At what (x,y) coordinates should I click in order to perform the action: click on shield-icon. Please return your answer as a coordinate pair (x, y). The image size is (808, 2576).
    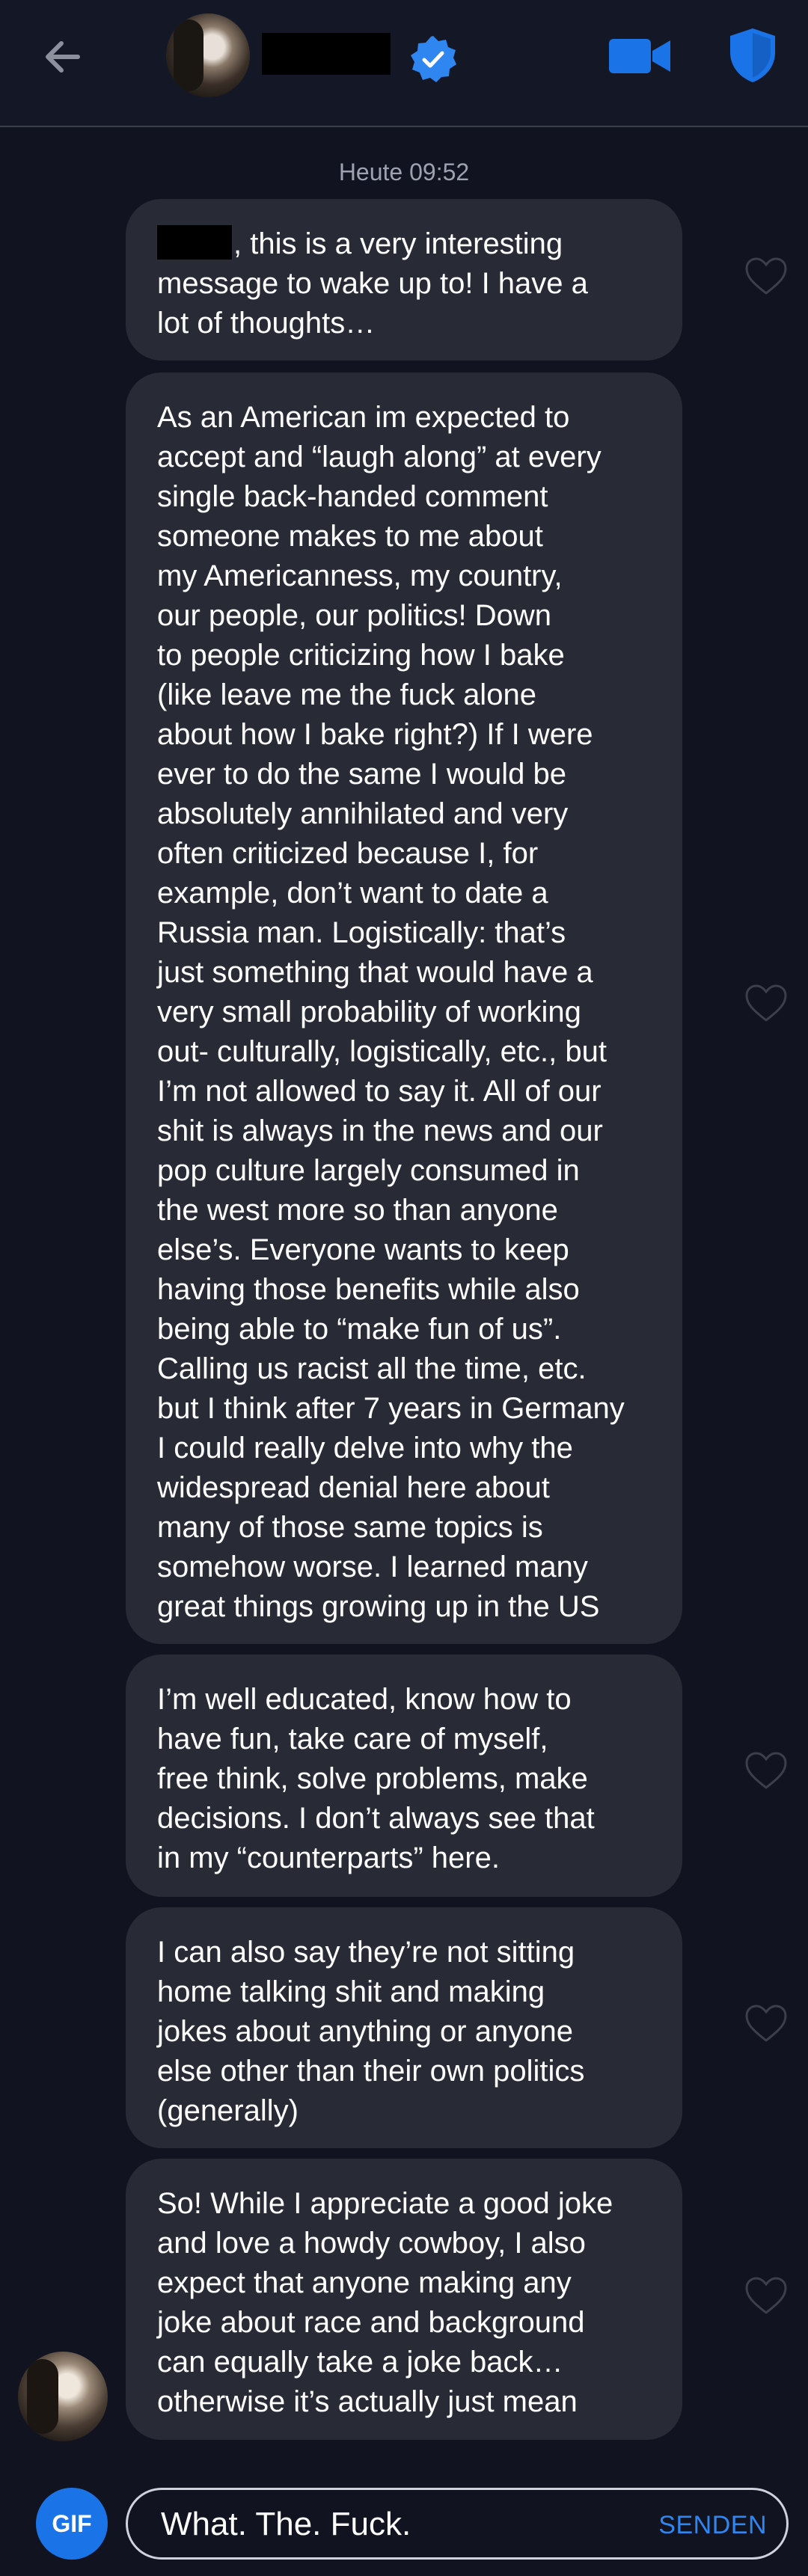
    Looking at the image, I should click on (753, 55).